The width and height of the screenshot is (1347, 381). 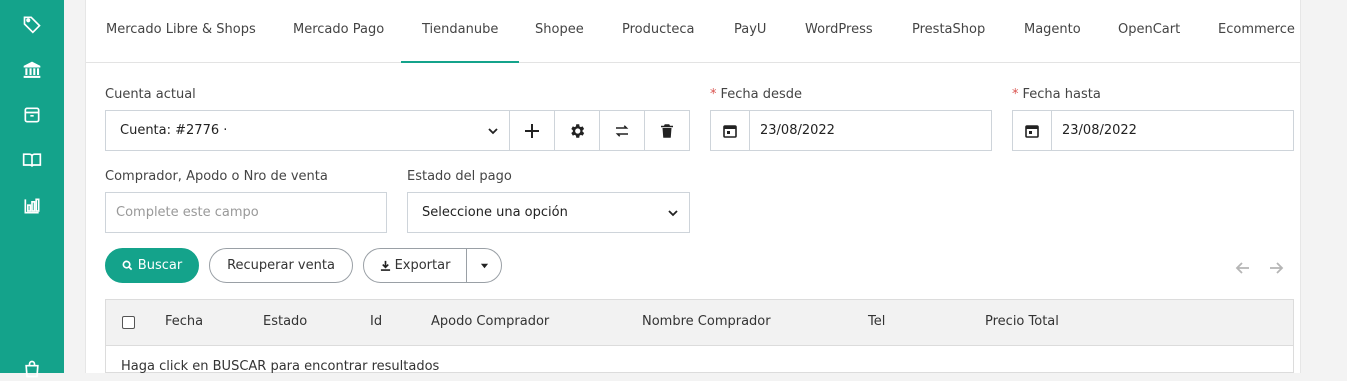 I want to click on date-from-field: 23/08/2022, so click(x=851, y=130).